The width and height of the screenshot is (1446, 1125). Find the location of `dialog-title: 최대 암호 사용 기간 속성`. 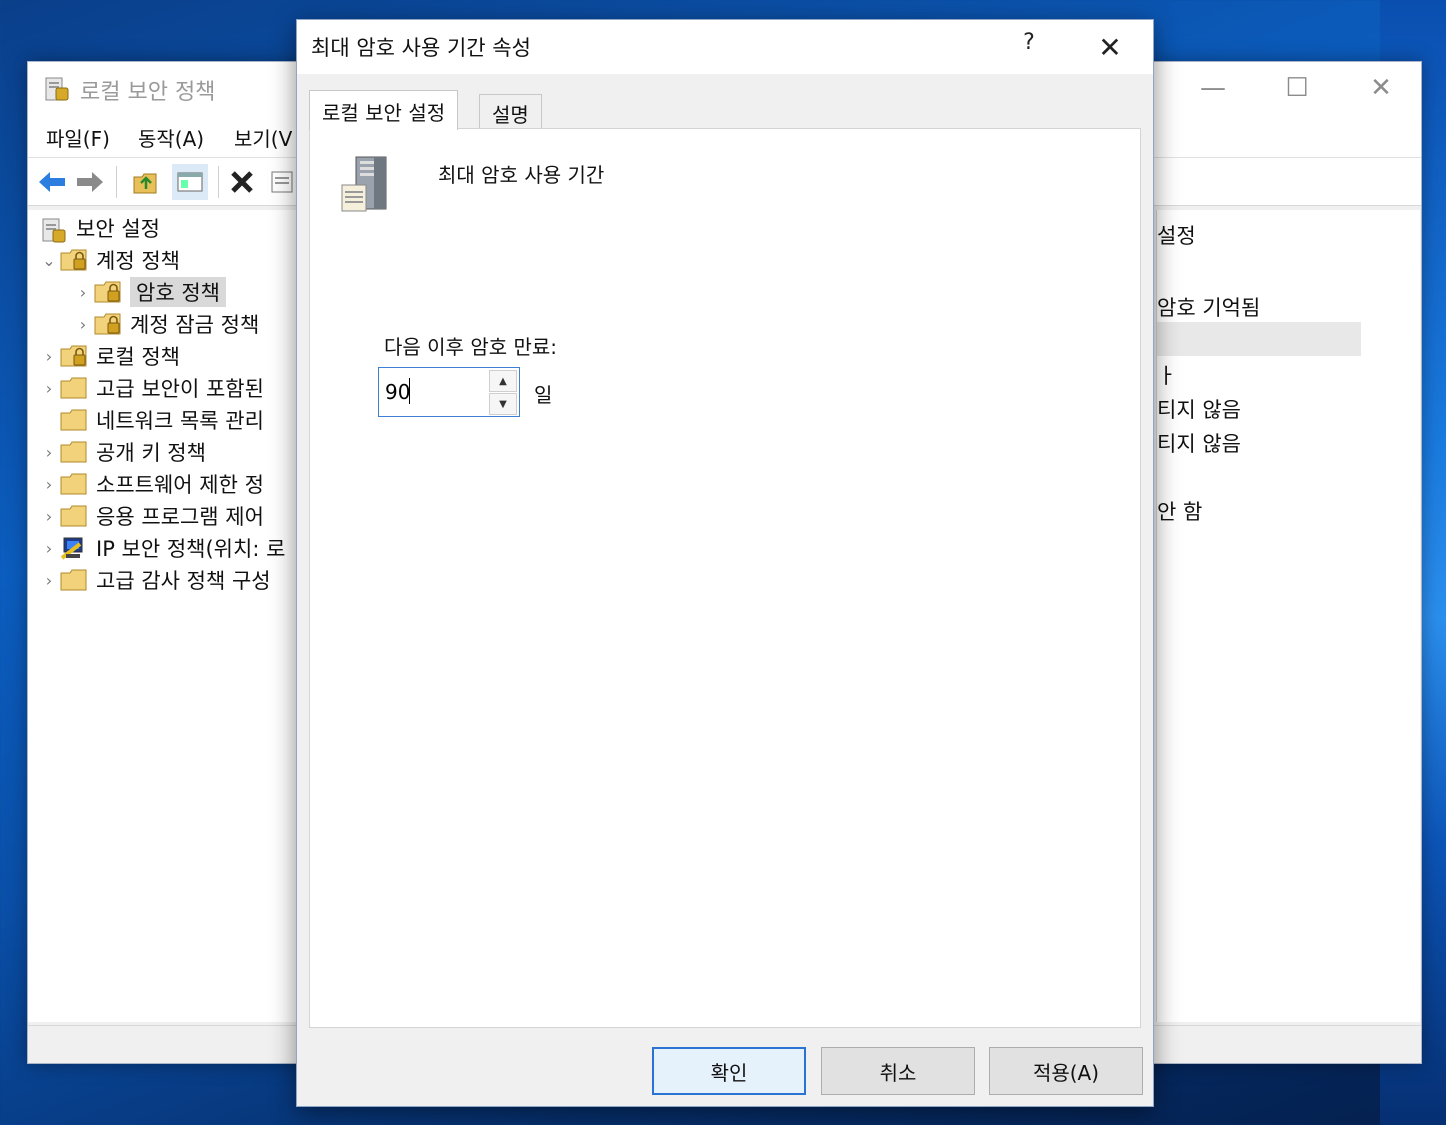

dialog-title: 최대 암호 사용 기간 속성 is located at coordinates (421, 48).